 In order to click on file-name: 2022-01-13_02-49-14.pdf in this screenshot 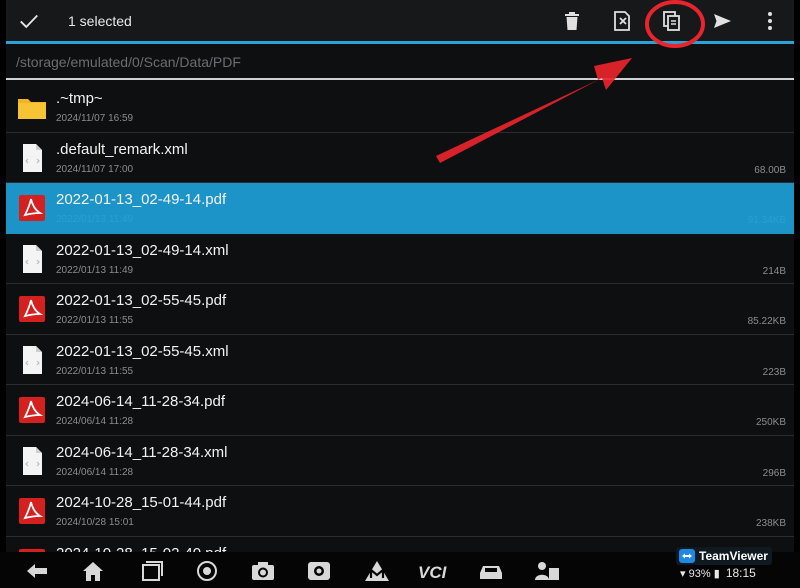, I will do `click(141, 199)`.